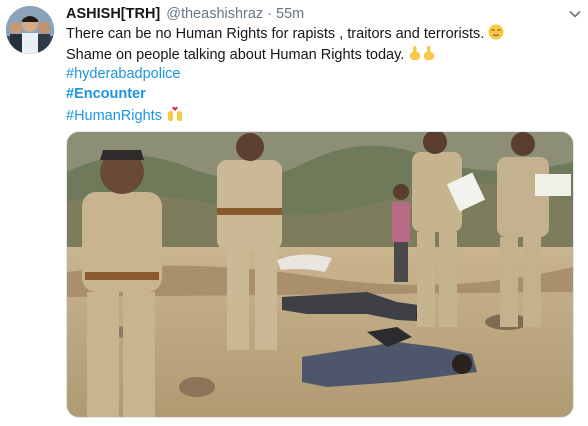  I want to click on avatar-photo, so click(30, 30).